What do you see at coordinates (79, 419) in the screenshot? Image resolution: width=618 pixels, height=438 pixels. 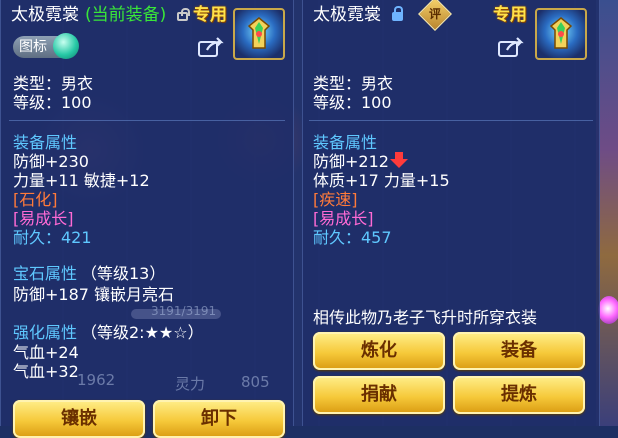 I see `inlay-button: 镶嵌` at bounding box center [79, 419].